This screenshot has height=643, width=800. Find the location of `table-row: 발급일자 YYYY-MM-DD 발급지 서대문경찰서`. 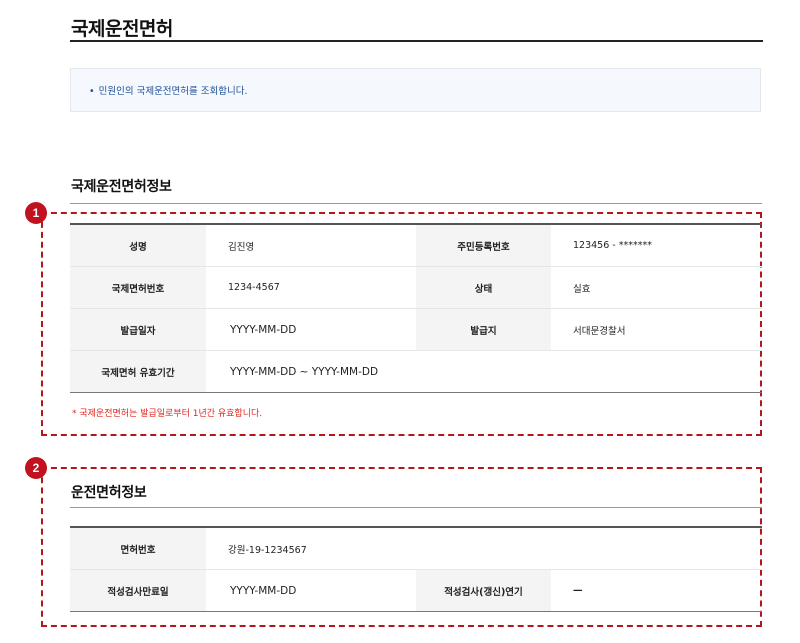

table-row: 발급일자 YYYY-MM-DD 발급지 서대문경찰서 is located at coordinates (416, 329).